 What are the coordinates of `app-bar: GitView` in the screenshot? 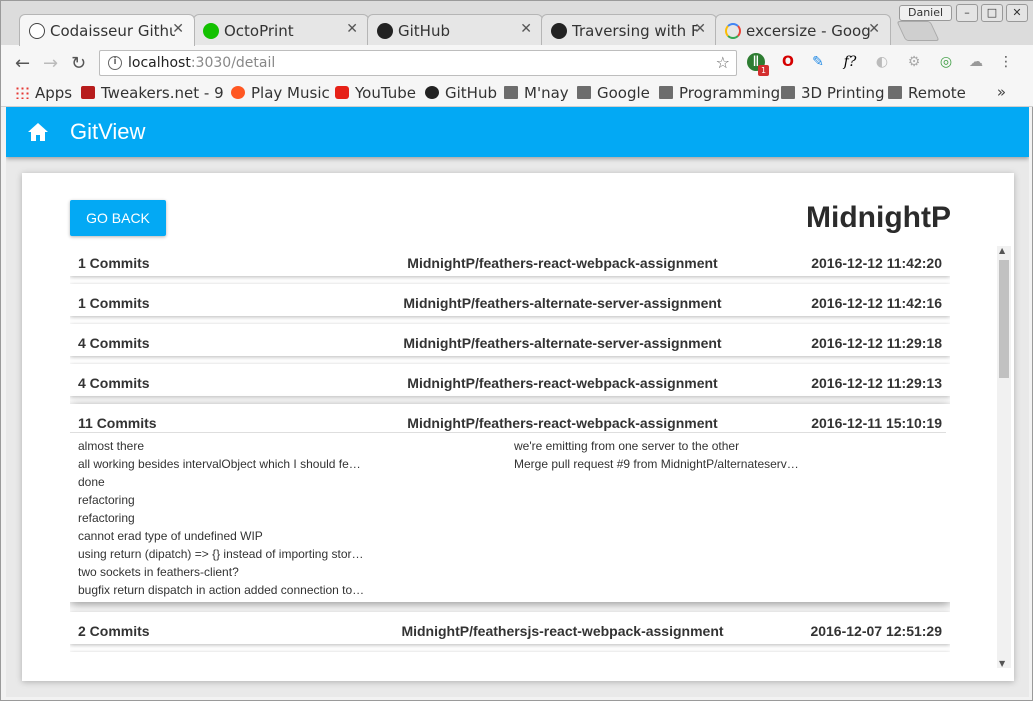 It's located at (517, 132).